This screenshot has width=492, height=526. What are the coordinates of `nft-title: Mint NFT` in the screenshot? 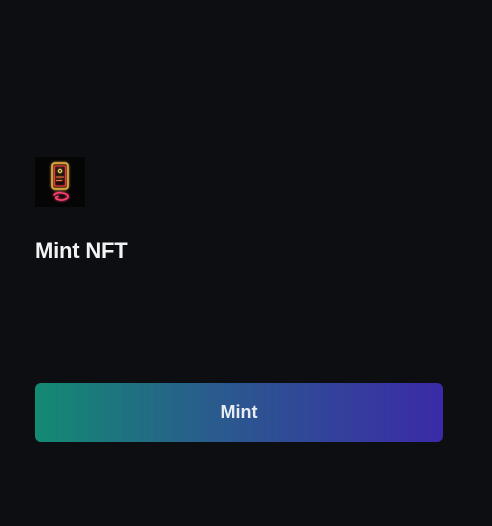 It's located at (81, 250).